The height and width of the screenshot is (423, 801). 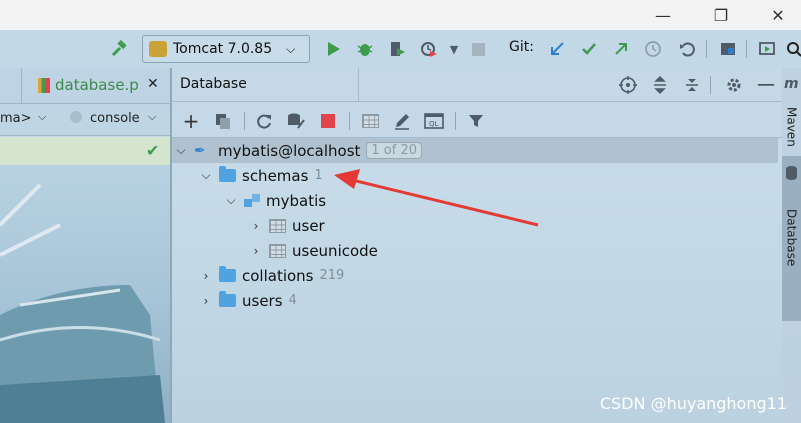 I want to click on schema-count-badge: 1 of 20, so click(x=394, y=150).